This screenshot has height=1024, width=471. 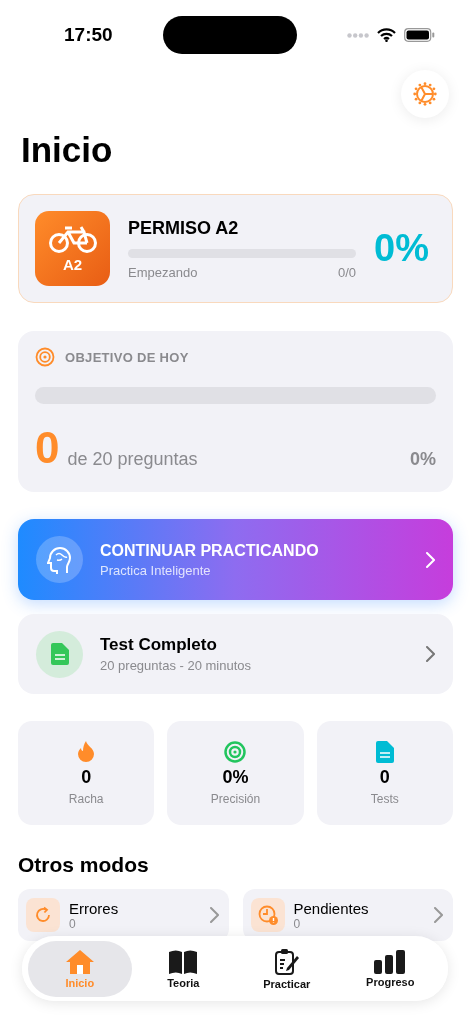 What do you see at coordinates (419, 35) in the screenshot?
I see `battery-icon` at bounding box center [419, 35].